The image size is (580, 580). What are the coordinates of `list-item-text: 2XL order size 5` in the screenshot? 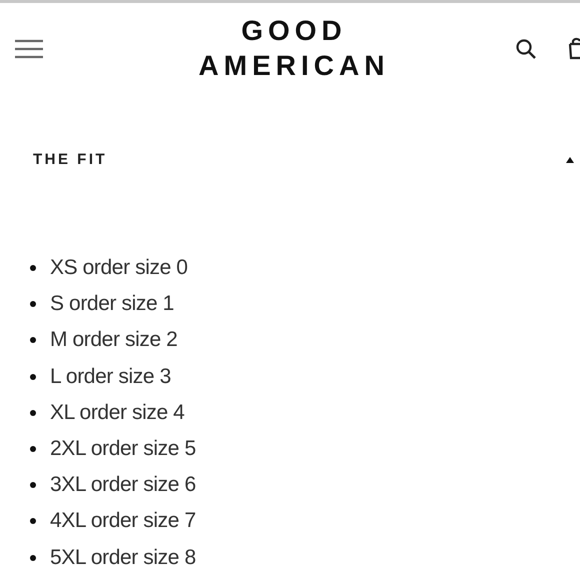 It's located at (123, 449).